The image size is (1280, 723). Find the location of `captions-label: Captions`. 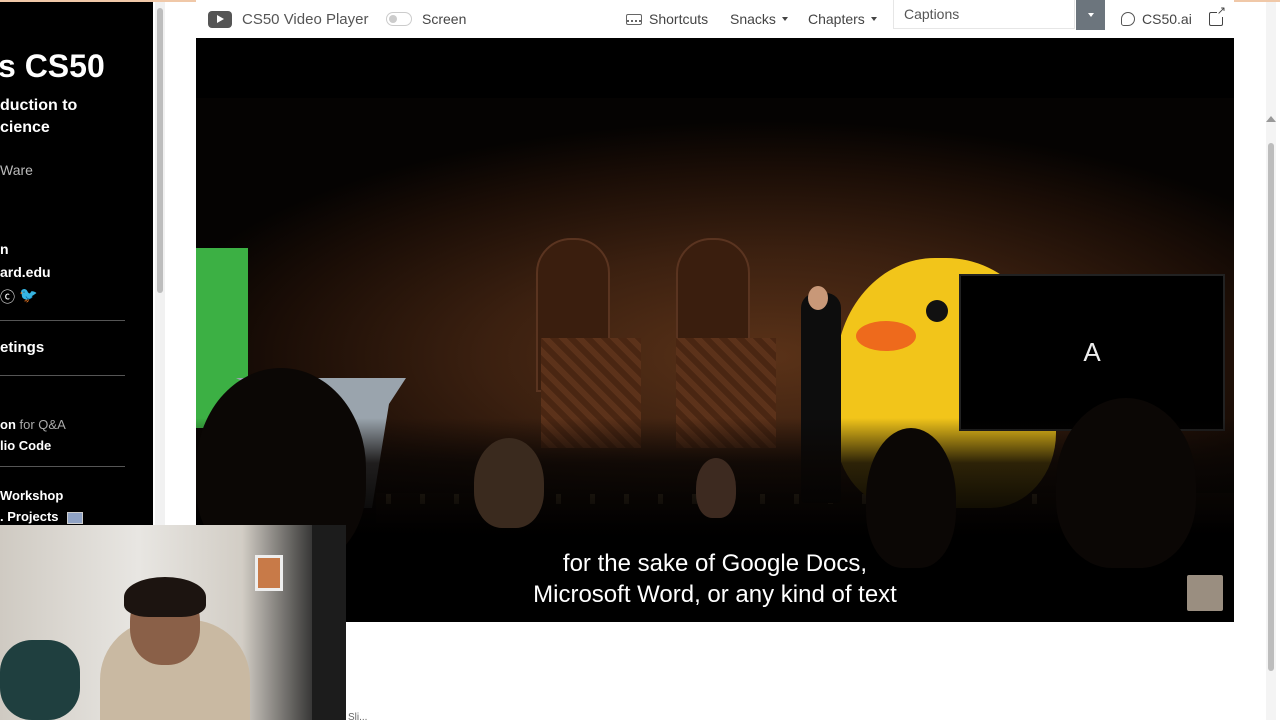

captions-label: Captions is located at coordinates (932, 14).